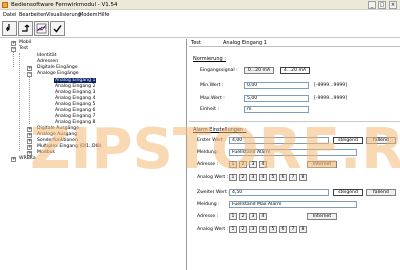 The width and height of the screenshot is (400, 270). Describe the element at coordinates (213, 192) in the screenshot. I see `zweiter-wert-label: Zweiter Wert :` at that location.